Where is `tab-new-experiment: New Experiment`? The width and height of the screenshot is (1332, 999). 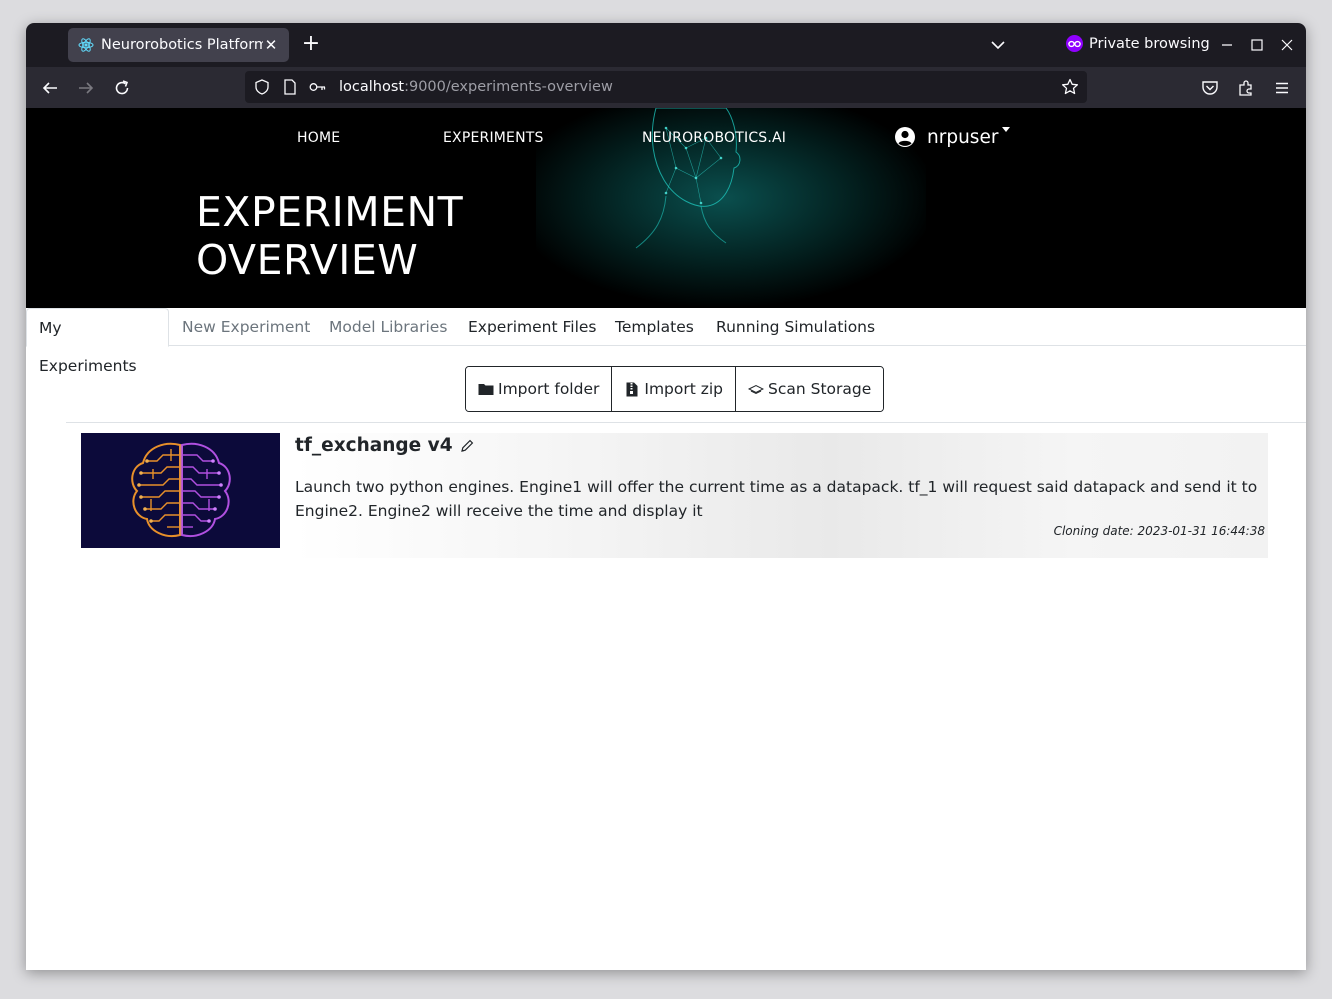
tab-new-experiment: New Experiment is located at coordinates (246, 327).